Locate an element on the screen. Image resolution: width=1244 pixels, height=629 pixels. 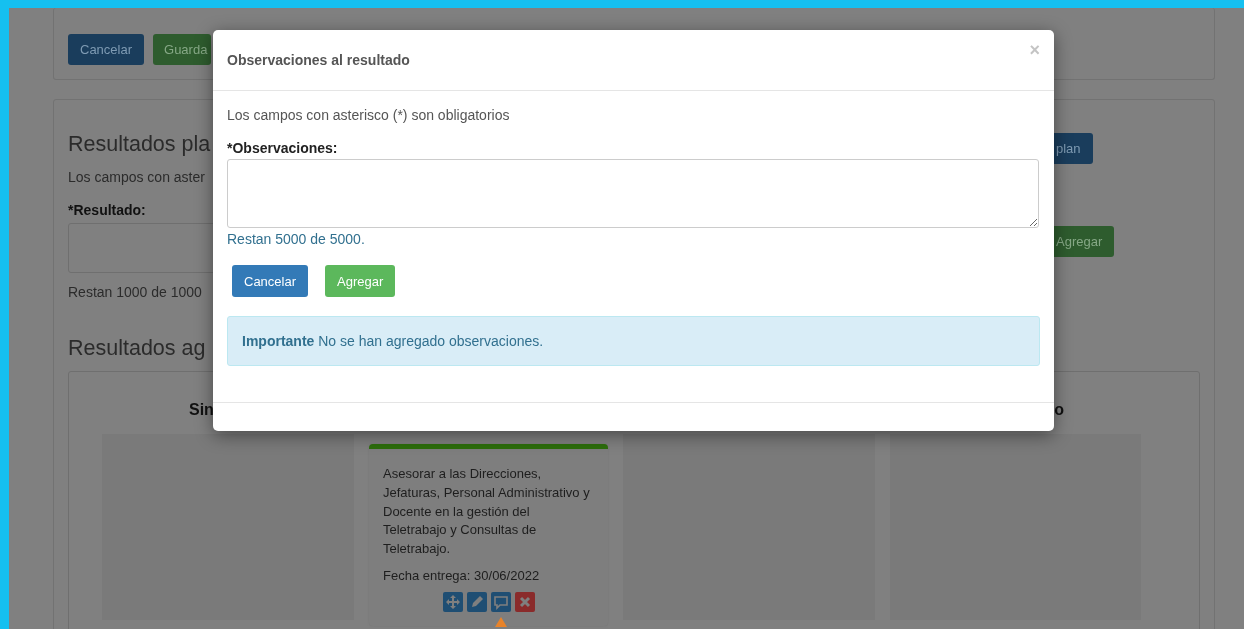
page-button: Guarda is located at coordinates (182, 49).